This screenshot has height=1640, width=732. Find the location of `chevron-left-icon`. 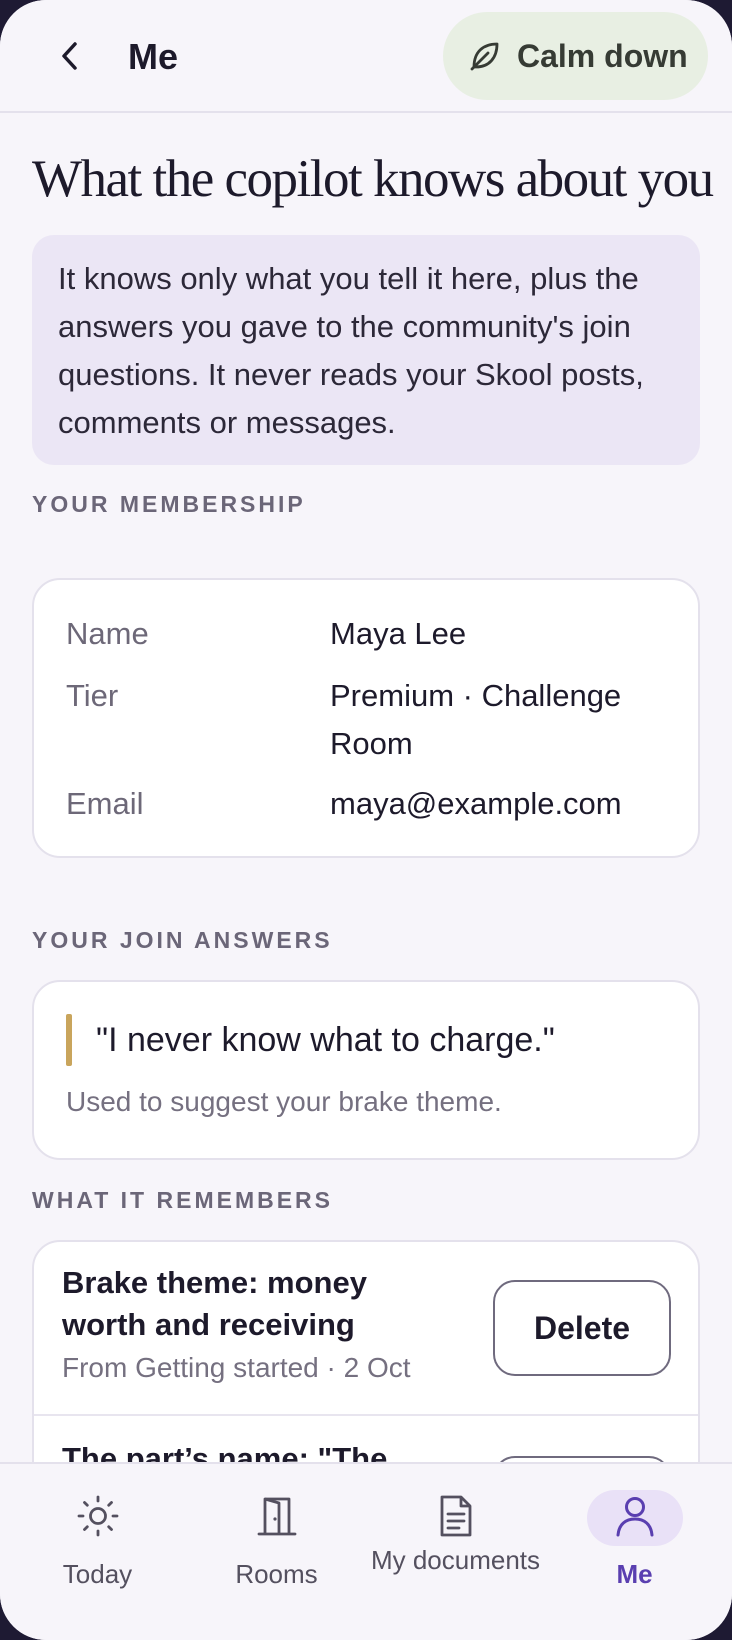

chevron-left-icon is located at coordinates (69, 56).